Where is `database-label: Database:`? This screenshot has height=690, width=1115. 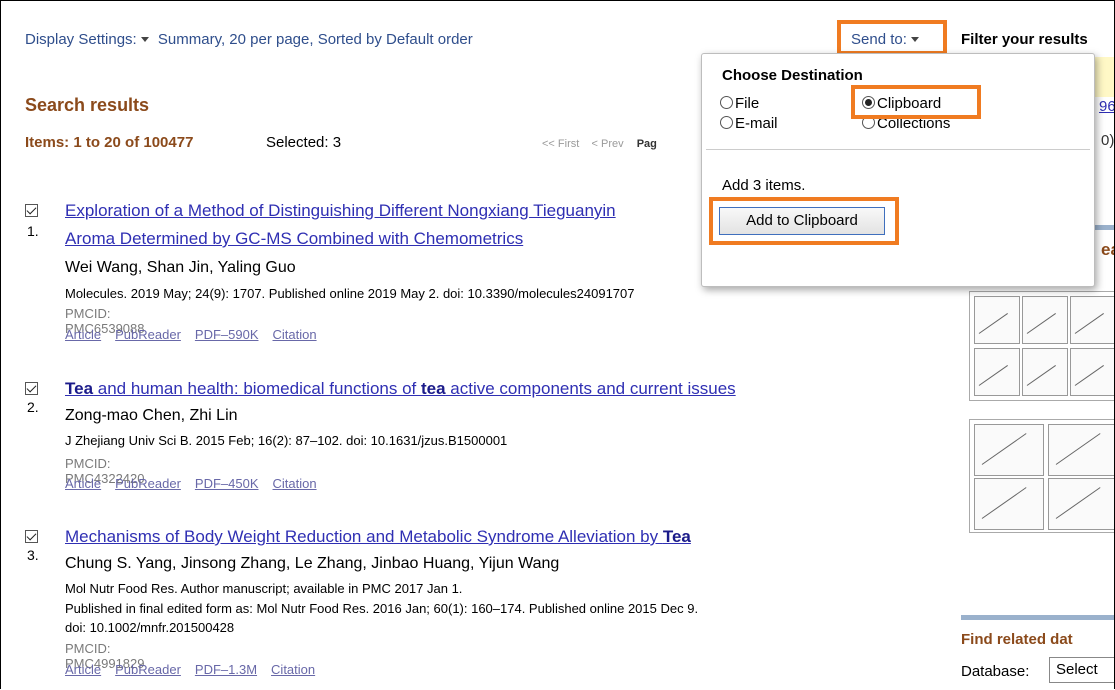
database-label: Database: is located at coordinates (995, 671).